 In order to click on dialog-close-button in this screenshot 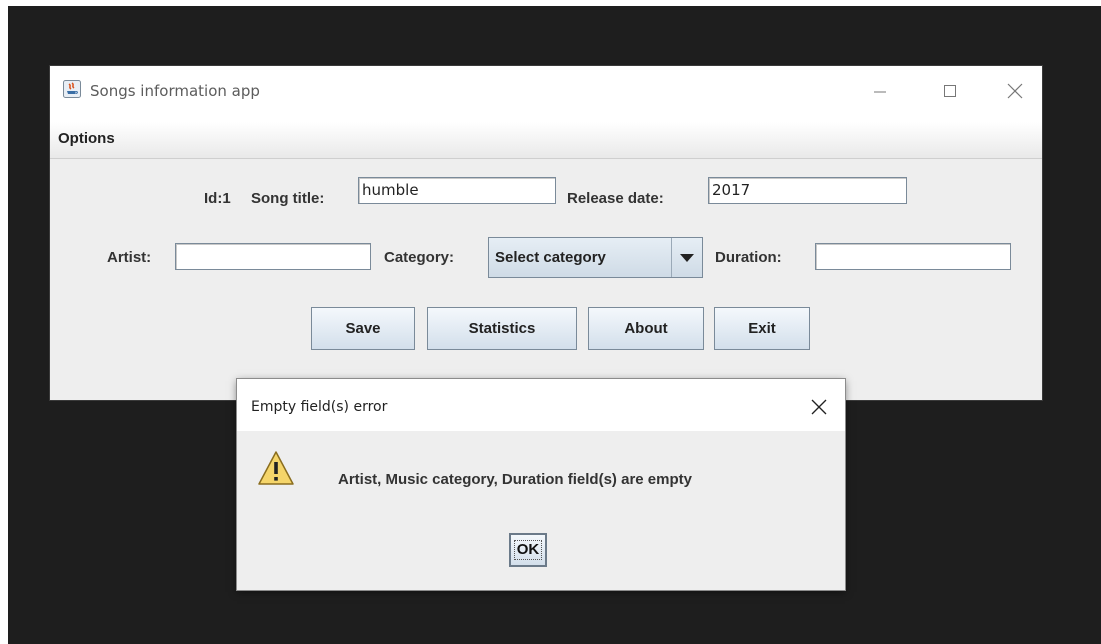, I will do `click(819, 407)`.